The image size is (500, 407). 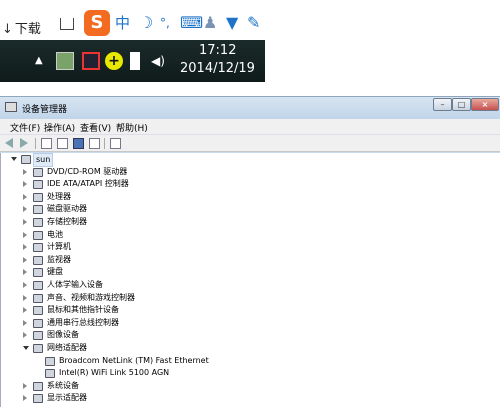 What do you see at coordinates (24, 143) in the screenshot?
I see `forward-button` at bounding box center [24, 143].